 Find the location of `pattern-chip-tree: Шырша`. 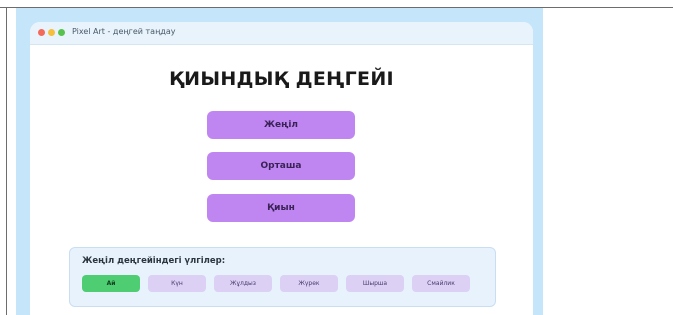

pattern-chip-tree: Шырша is located at coordinates (375, 283).